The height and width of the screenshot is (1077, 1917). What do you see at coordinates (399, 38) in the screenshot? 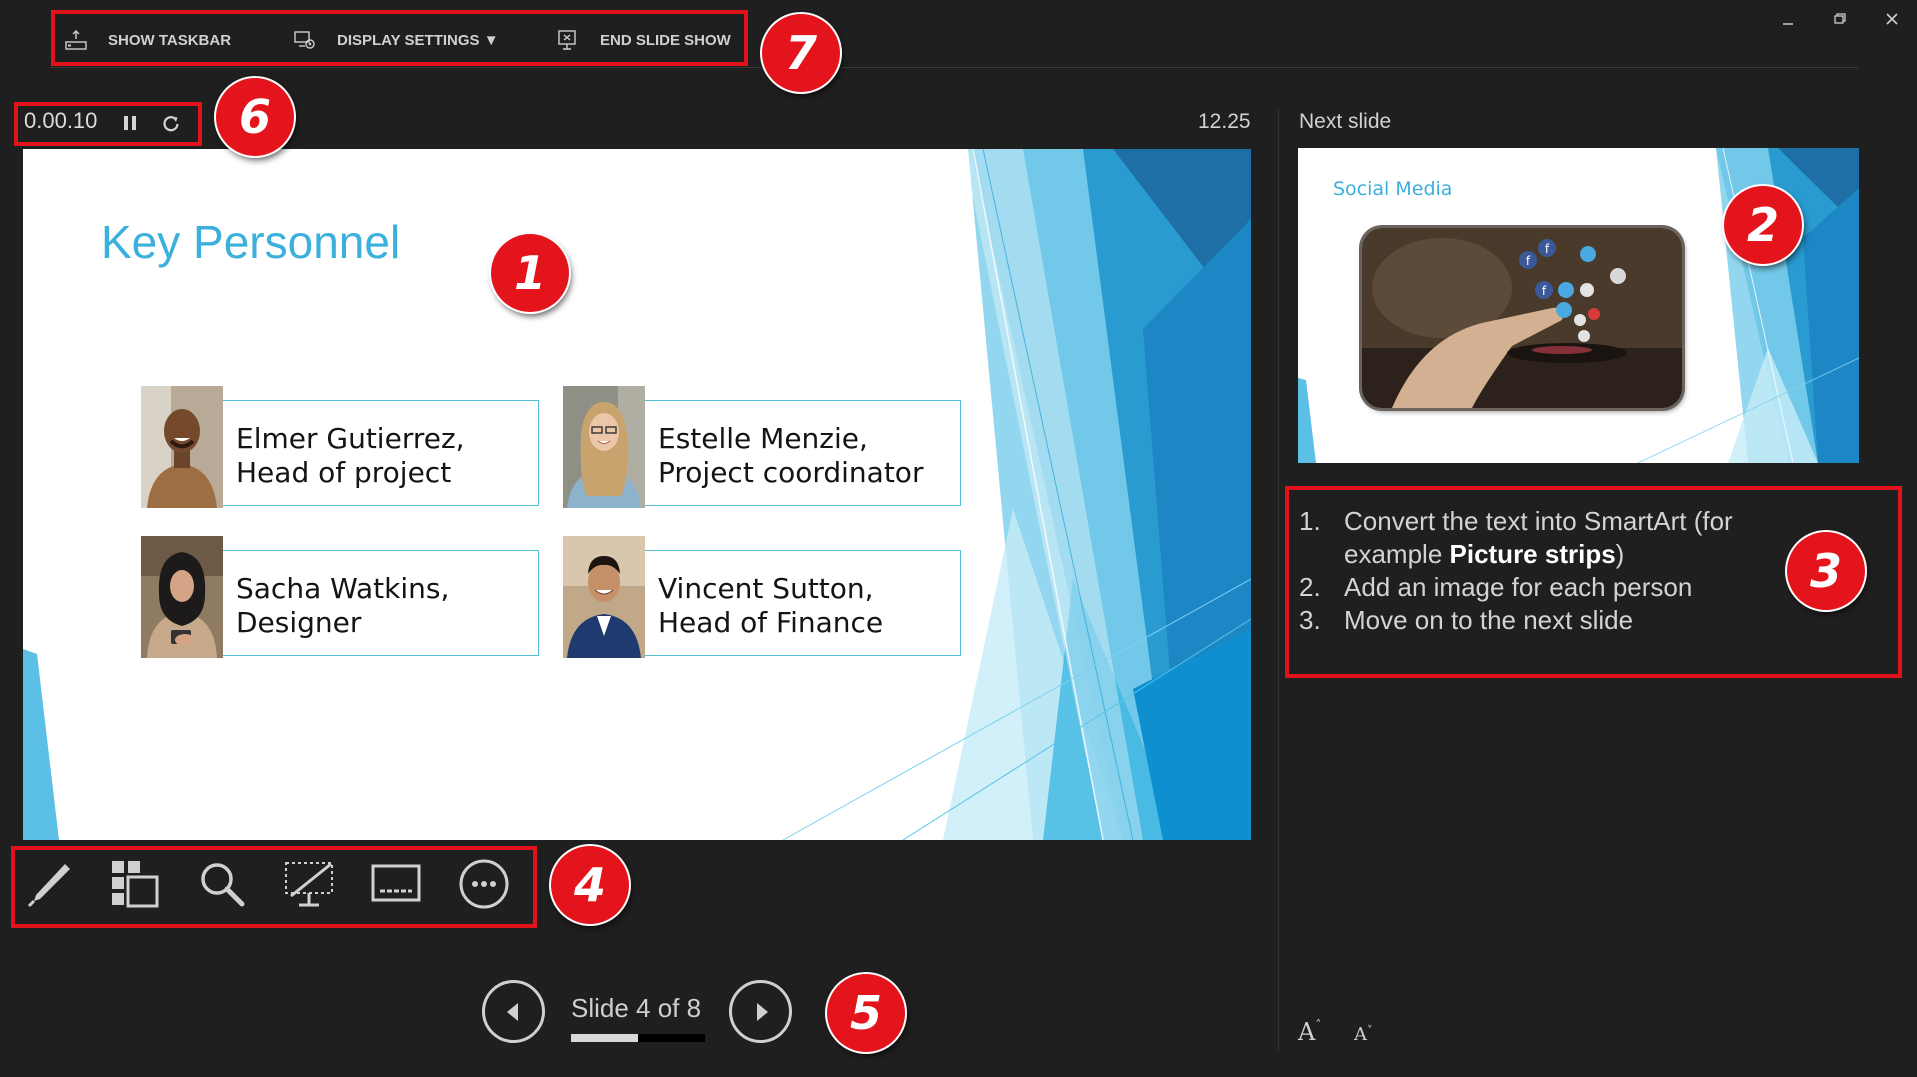
I see `annotation-box-toolbar` at bounding box center [399, 38].